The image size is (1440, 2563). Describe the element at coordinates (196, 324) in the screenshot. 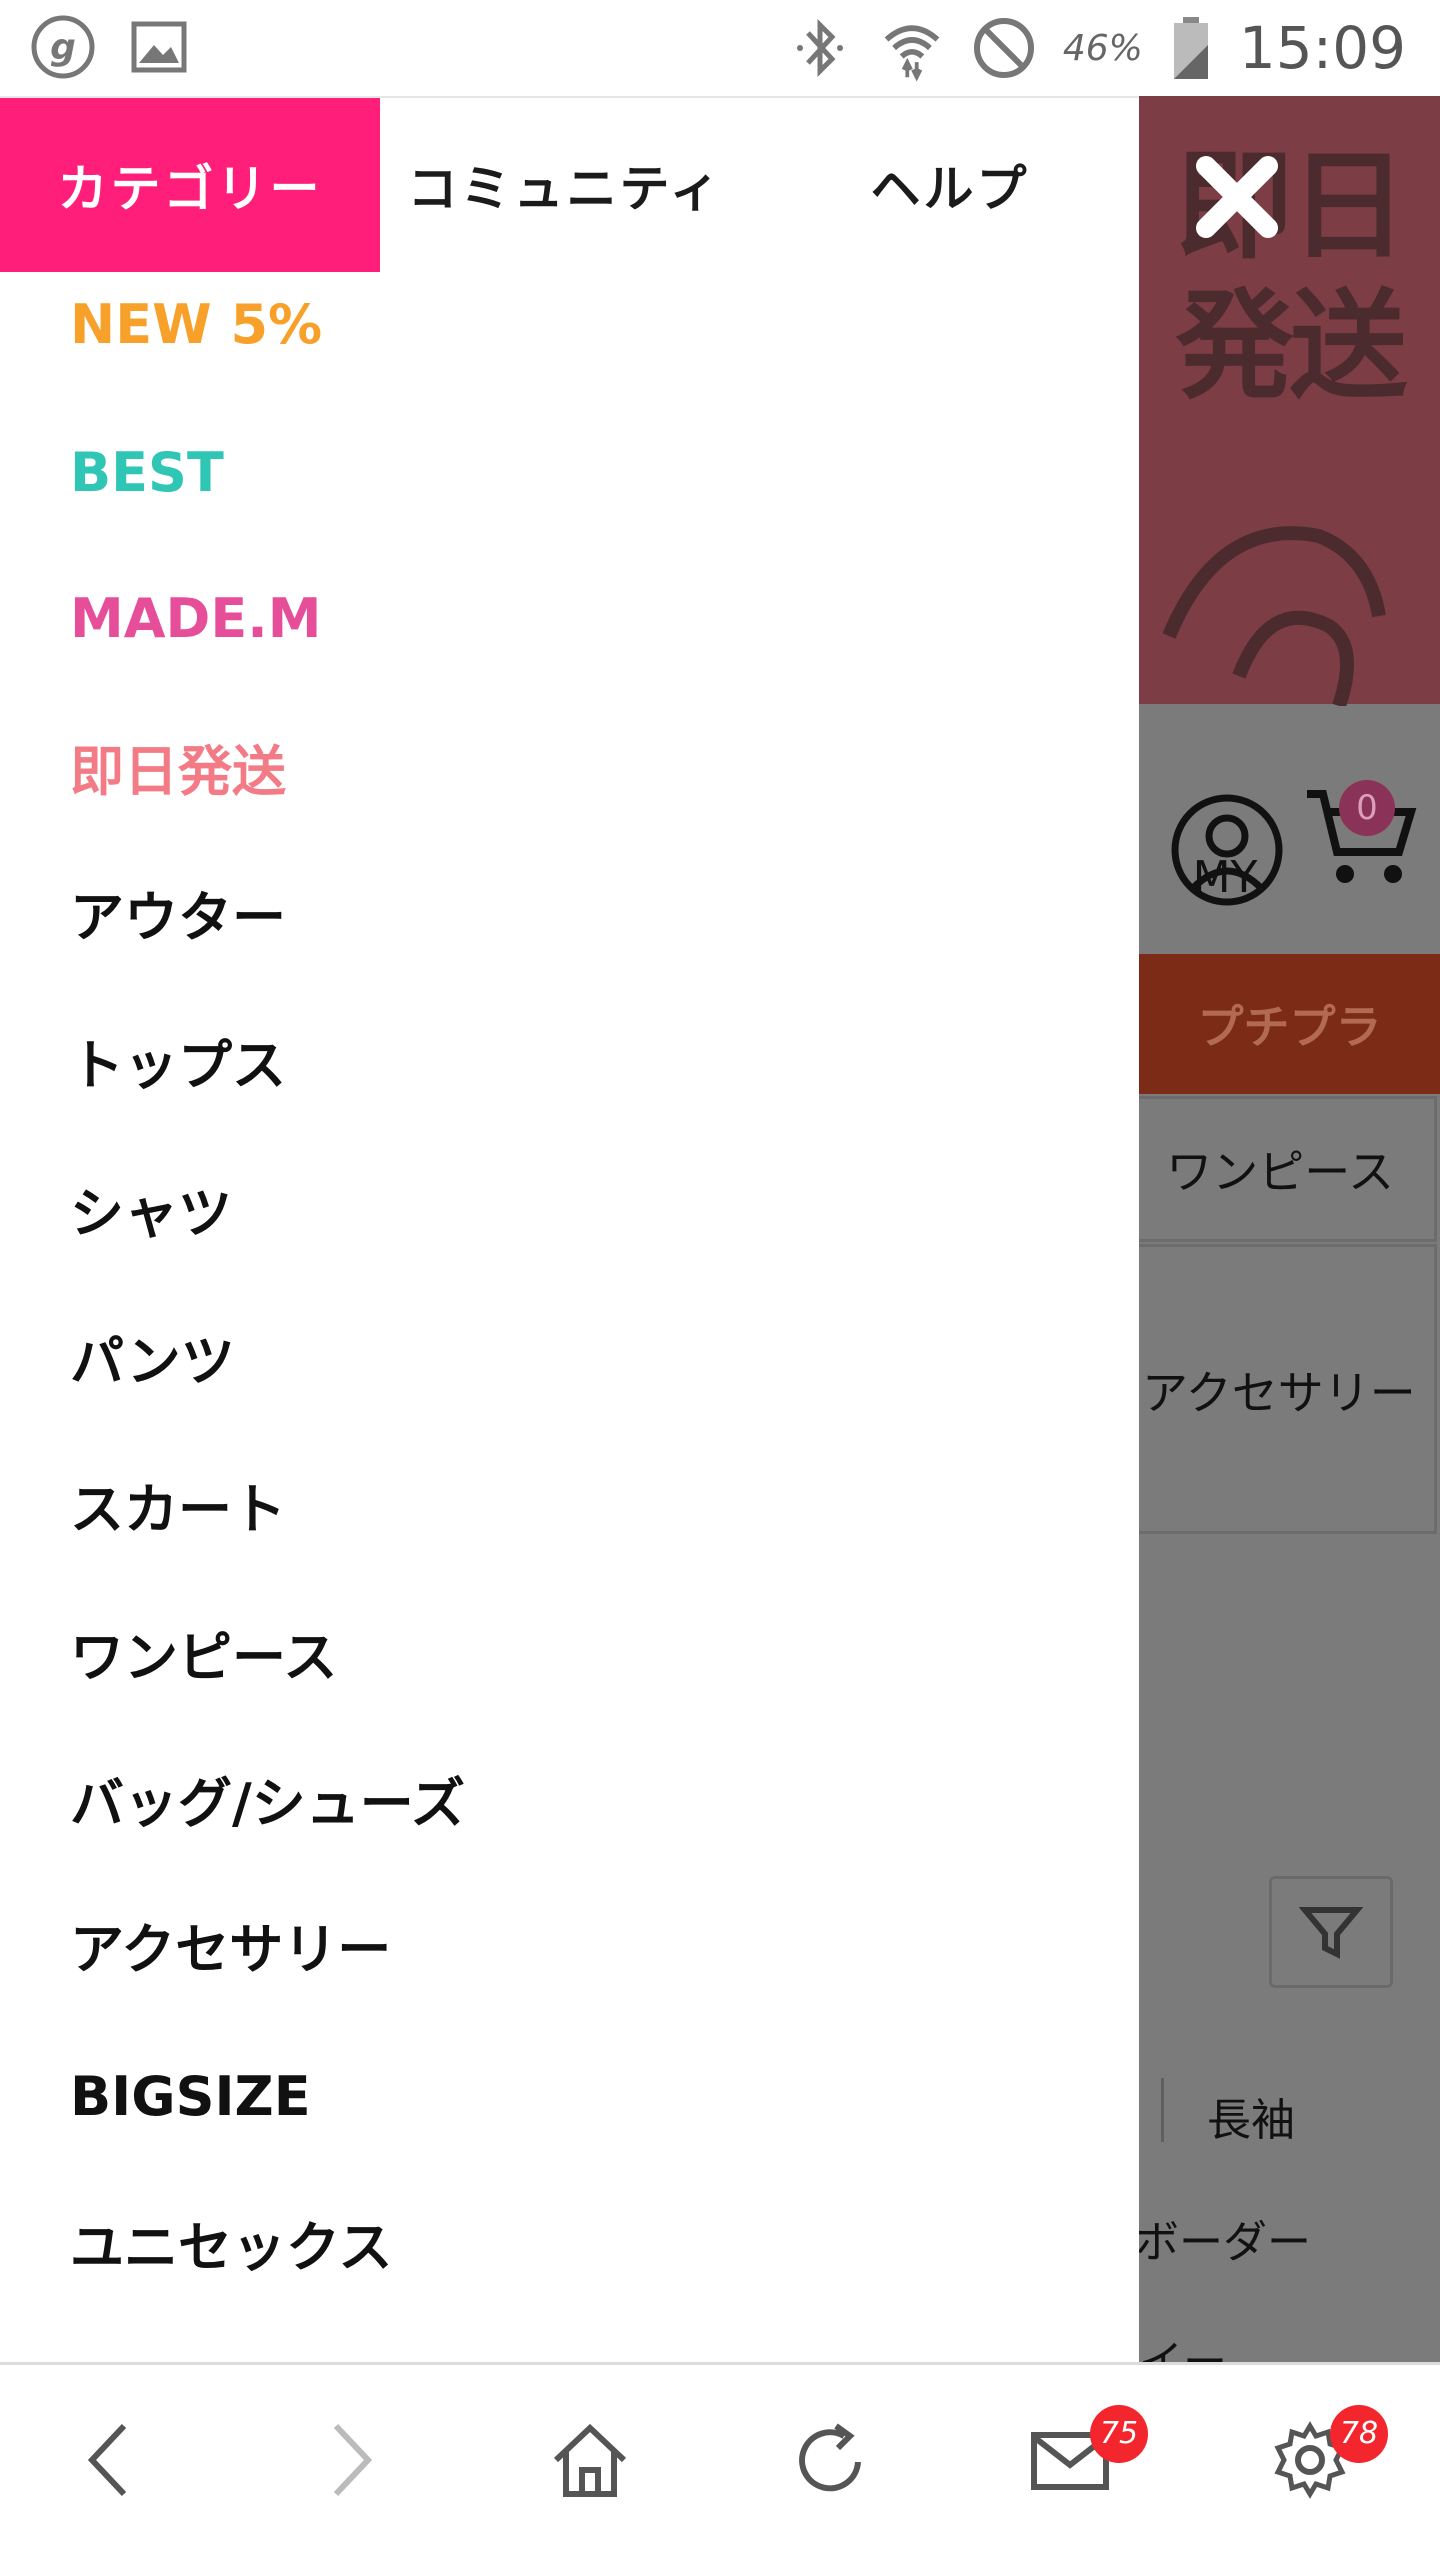

I see `menu-item-new: NEW 5%` at that location.